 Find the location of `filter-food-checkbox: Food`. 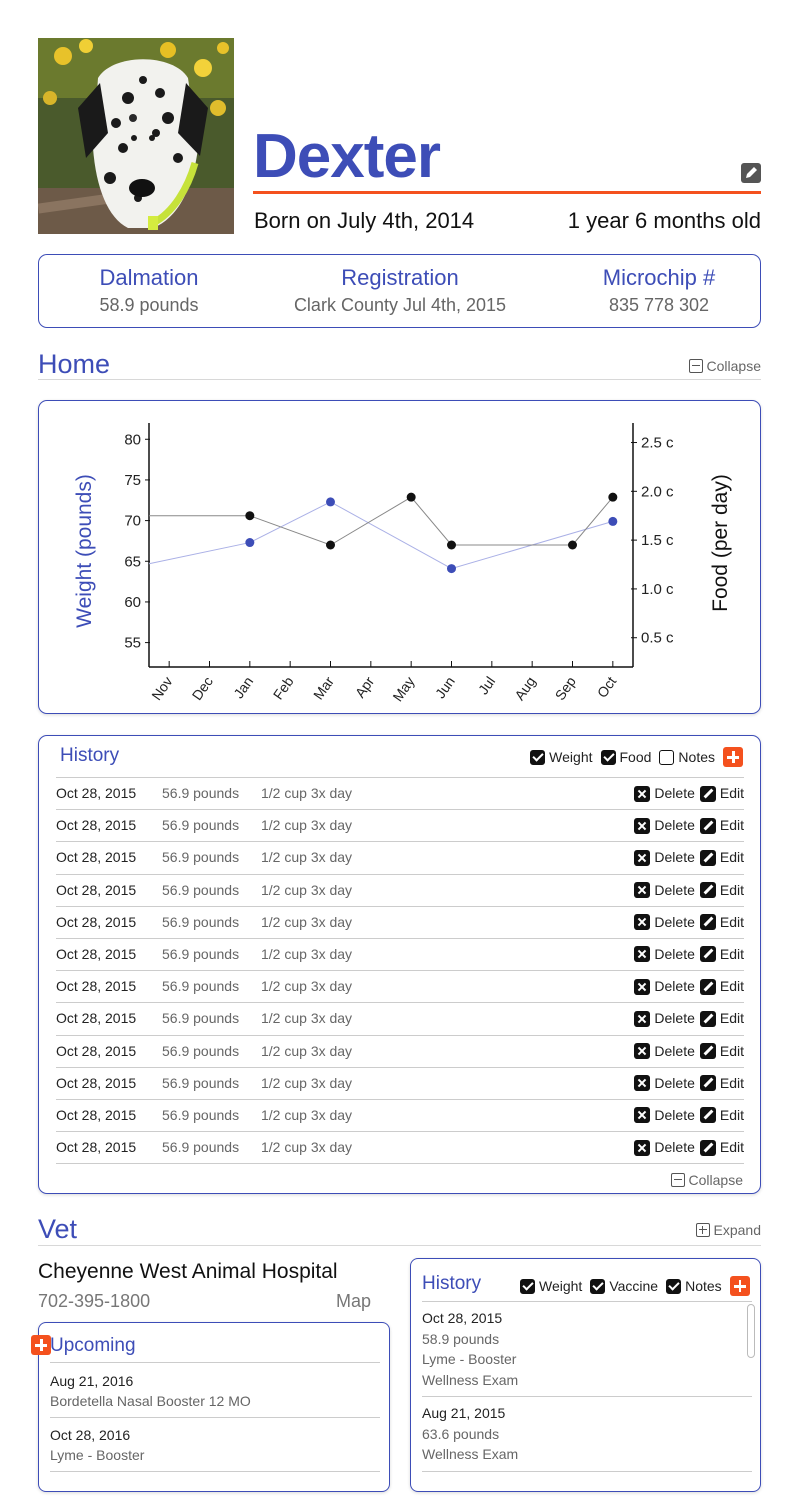

filter-food-checkbox: Food is located at coordinates (625, 757).